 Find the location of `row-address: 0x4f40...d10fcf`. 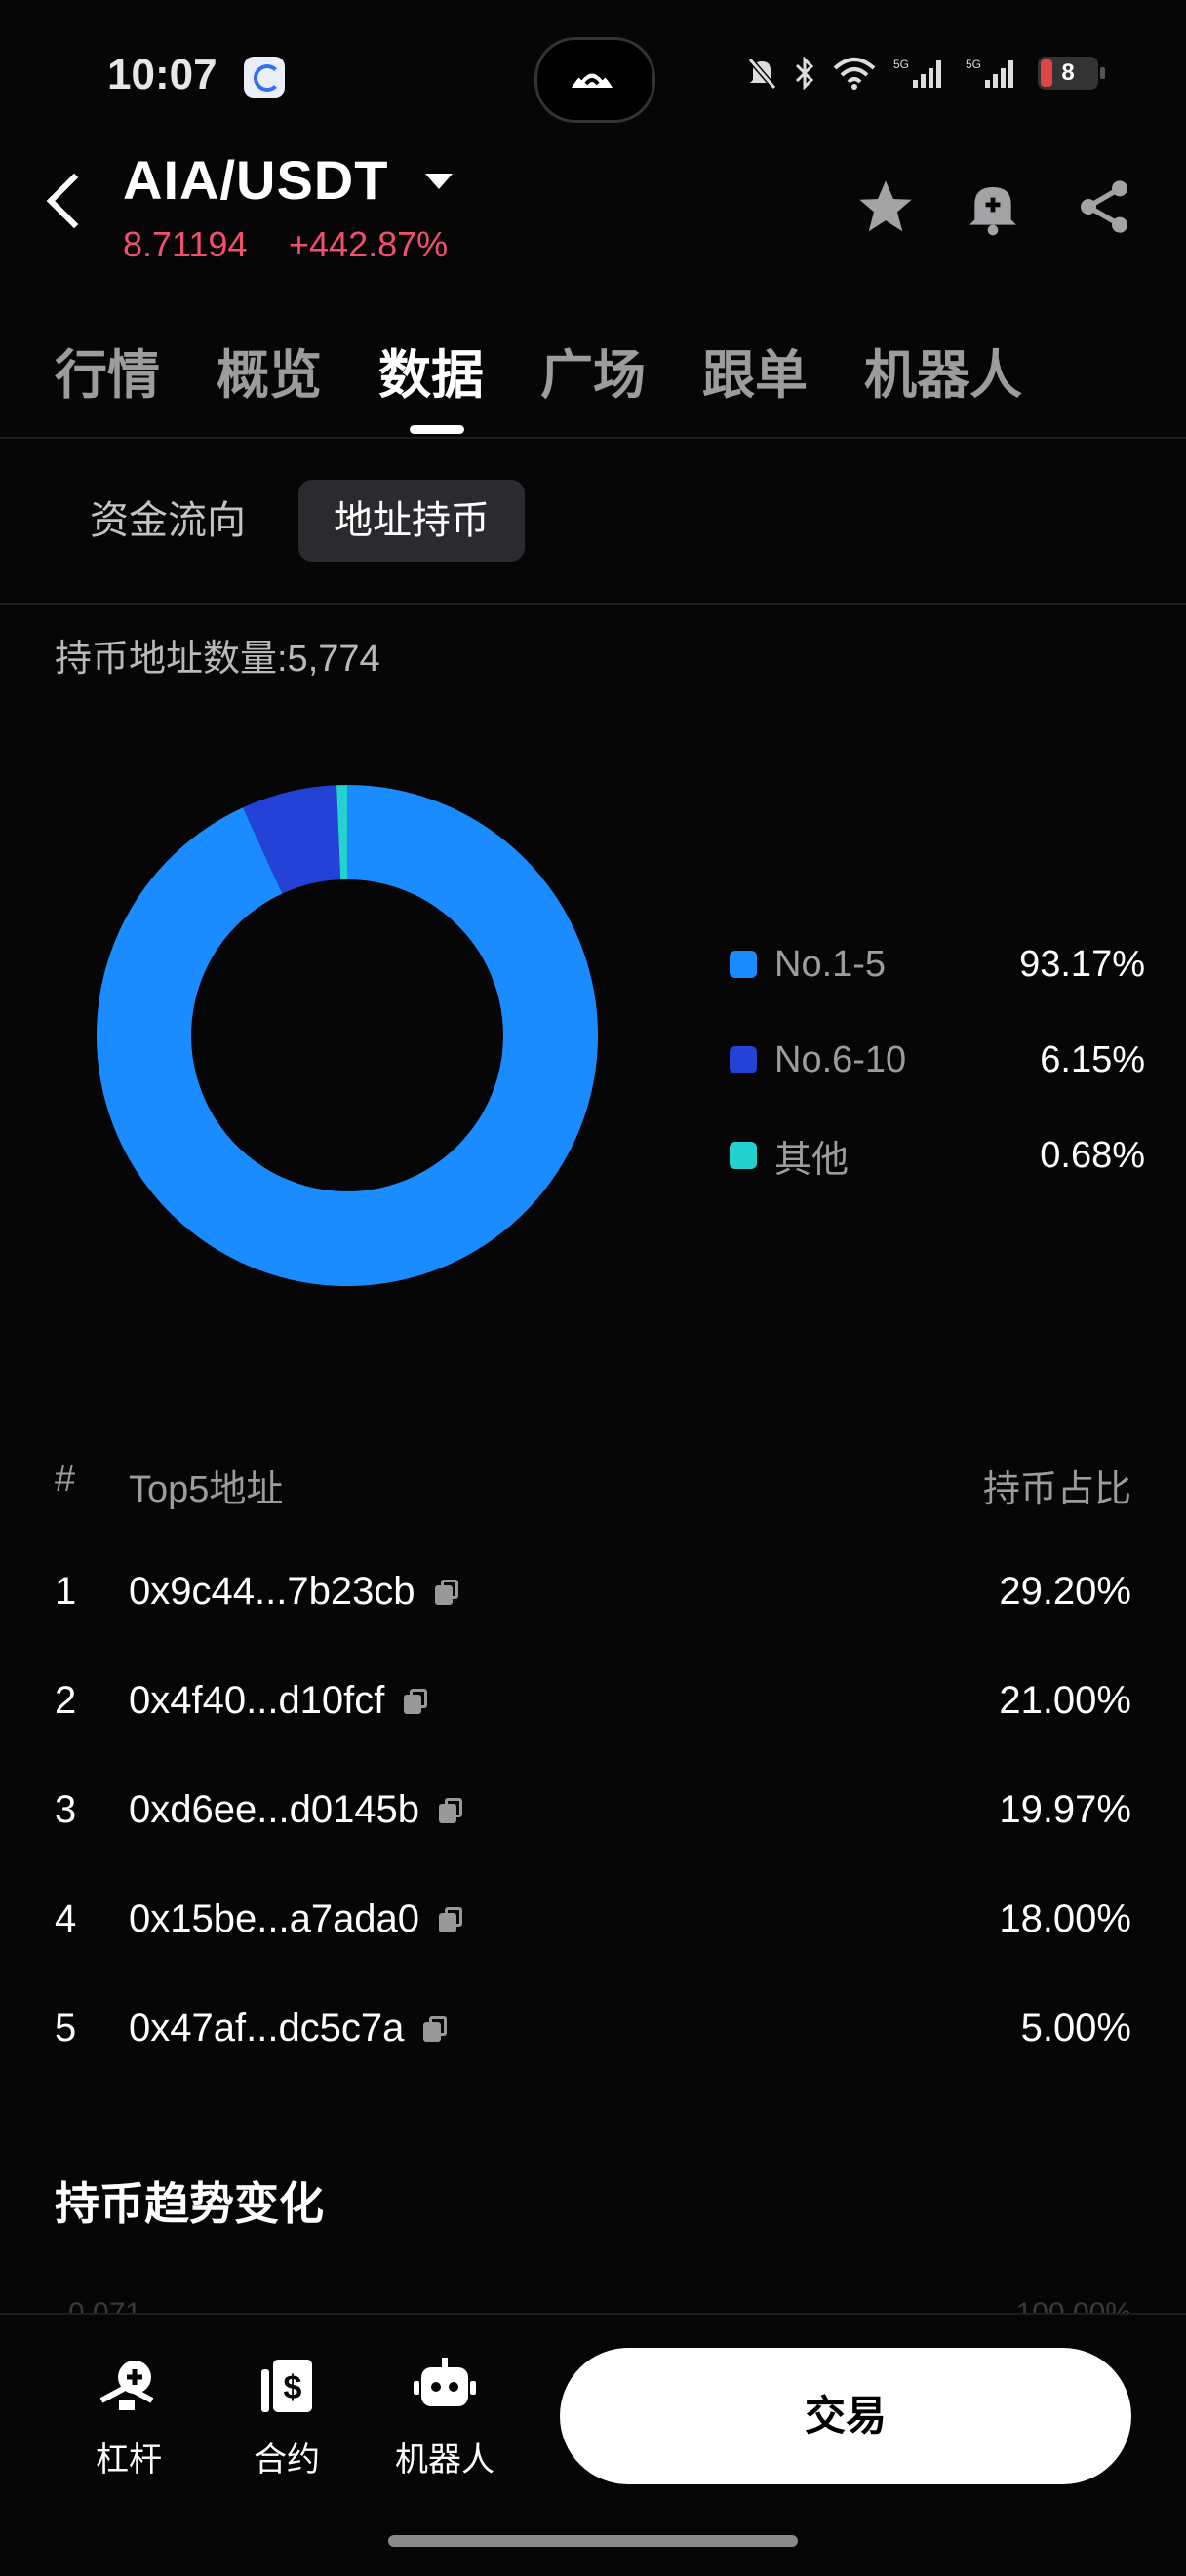

row-address: 0x4f40...d10fcf is located at coordinates (278, 1701).